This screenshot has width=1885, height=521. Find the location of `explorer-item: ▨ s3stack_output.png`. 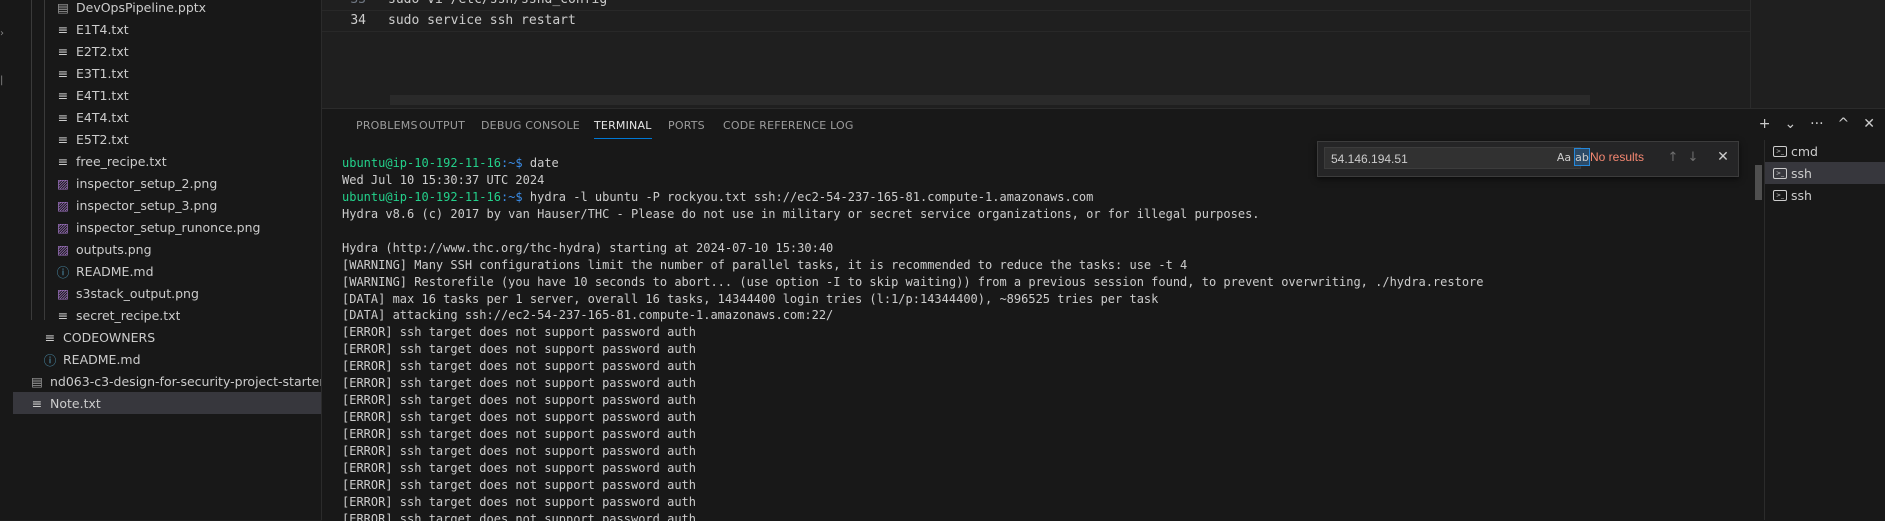

explorer-item: ▨ s3stack_output.png is located at coordinates (167, 293).